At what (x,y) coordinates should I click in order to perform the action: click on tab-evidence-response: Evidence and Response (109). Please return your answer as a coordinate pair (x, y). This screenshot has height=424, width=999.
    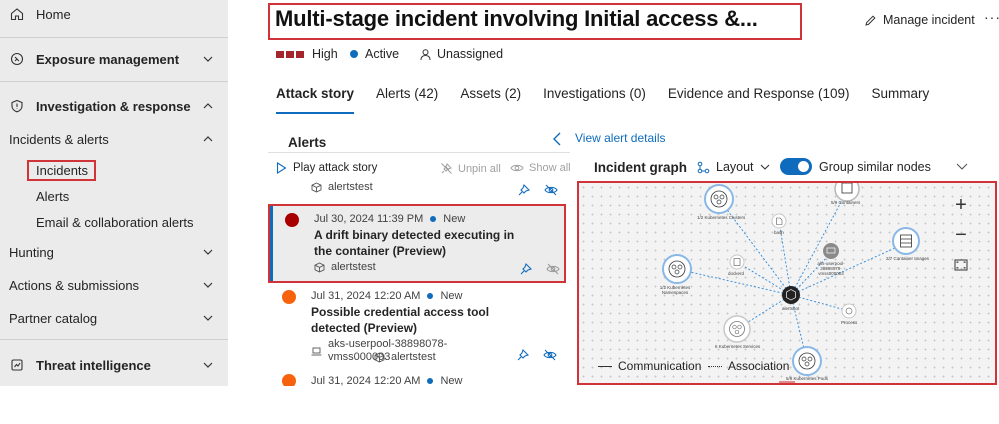
    Looking at the image, I should click on (759, 100).